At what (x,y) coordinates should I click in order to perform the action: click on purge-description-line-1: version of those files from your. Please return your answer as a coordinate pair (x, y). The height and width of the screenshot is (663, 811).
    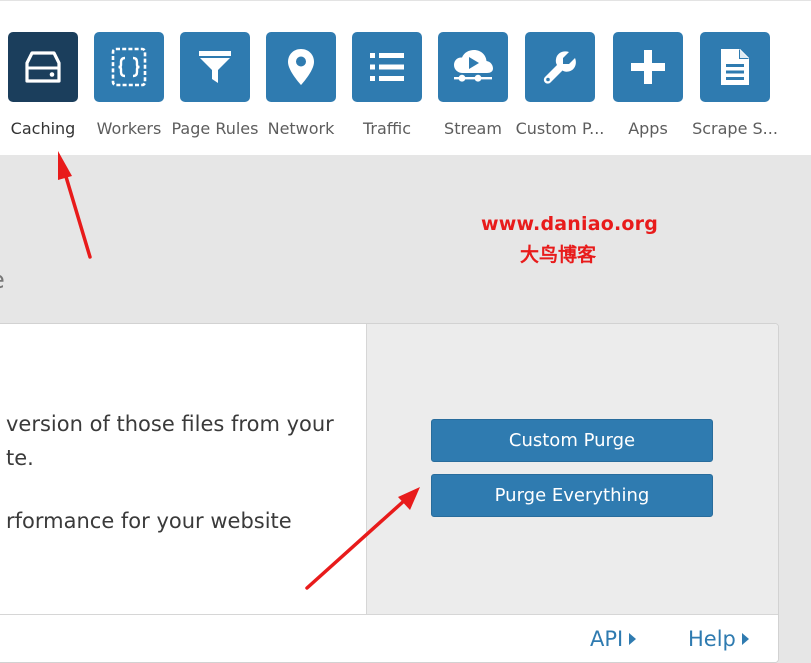
    Looking at the image, I should click on (170, 424).